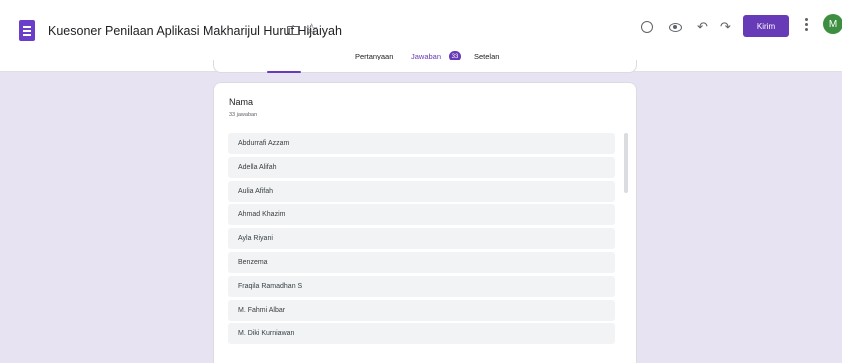  I want to click on list-item: M. Diki Kurniawan, so click(421, 334).